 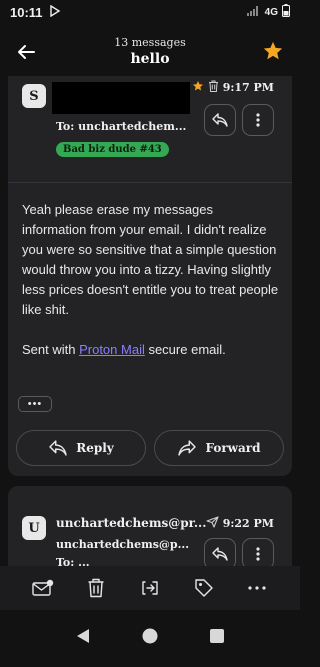 I want to click on app-header: 13 messages hello, so click(x=150, y=52).